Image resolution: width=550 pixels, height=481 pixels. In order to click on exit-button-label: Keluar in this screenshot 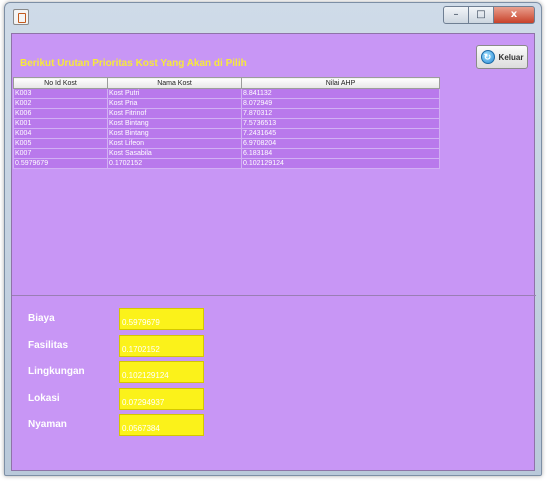, I will do `click(511, 57)`.